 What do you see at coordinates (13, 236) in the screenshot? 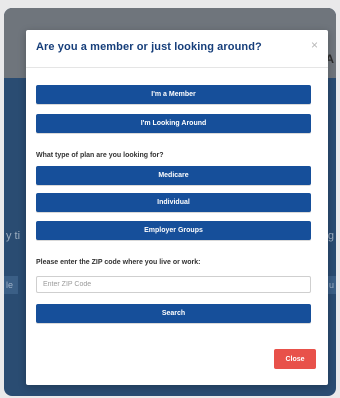
I see `background-text-left: y ti` at bounding box center [13, 236].